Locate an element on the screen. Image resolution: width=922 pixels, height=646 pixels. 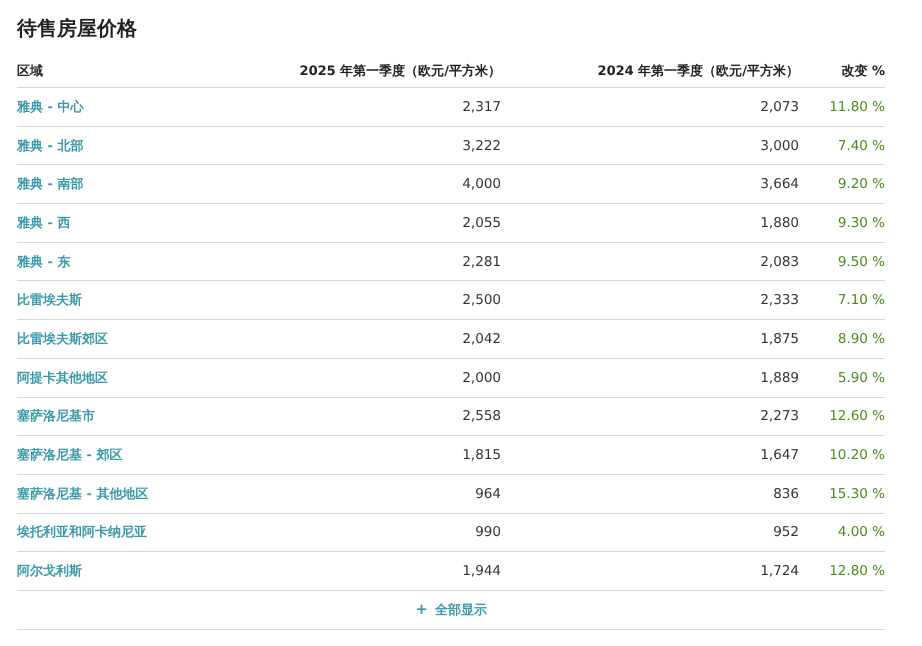
table-cell-text: 10.20 % is located at coordinates (856, 455).